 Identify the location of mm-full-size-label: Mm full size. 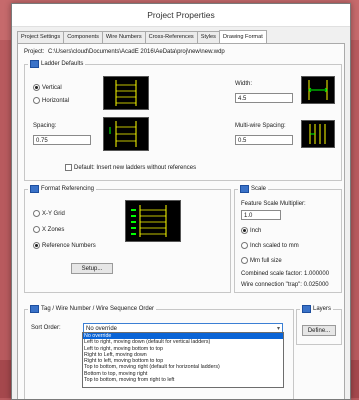
(266, 260).